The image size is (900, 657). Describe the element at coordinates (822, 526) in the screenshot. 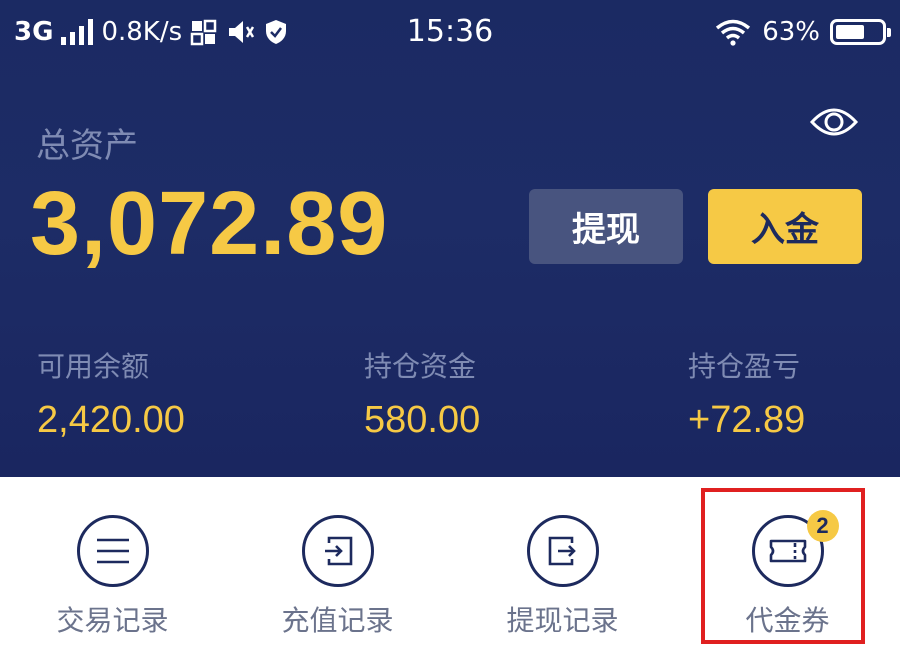

I see `notification-badge: 2` at that location.